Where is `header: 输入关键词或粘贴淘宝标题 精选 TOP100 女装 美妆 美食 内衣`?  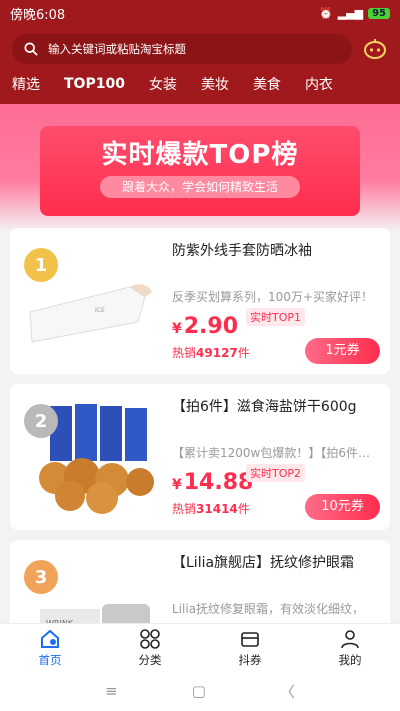 header: 输入关键词或粘贴淘宝标题 精选 TOP100 女装 美妆 美食 内衣 is located at coordinates (200, 65).